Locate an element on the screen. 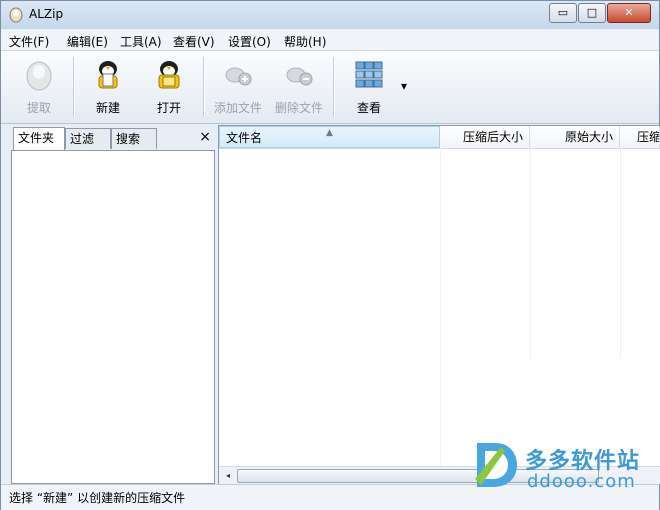 The height and width of the screenshot is (510, 660). close-button: ✕ is located at coordinates (629, 13).